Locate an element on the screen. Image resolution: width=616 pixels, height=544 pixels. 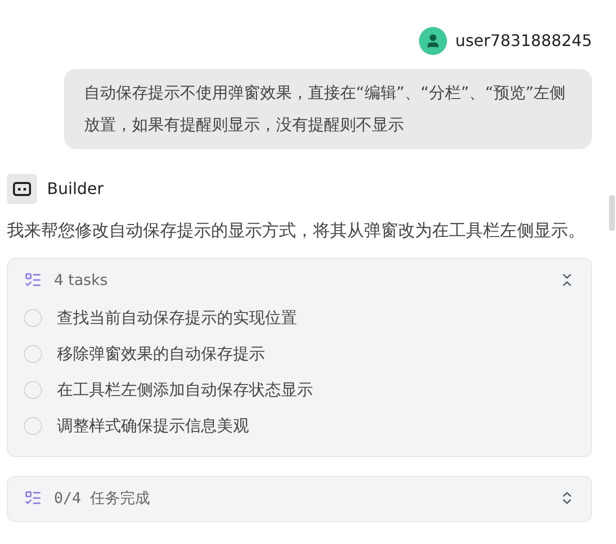
task-label: 在工具栏左侧添加自动保存状态显示 is located at coordinates (185, 389).